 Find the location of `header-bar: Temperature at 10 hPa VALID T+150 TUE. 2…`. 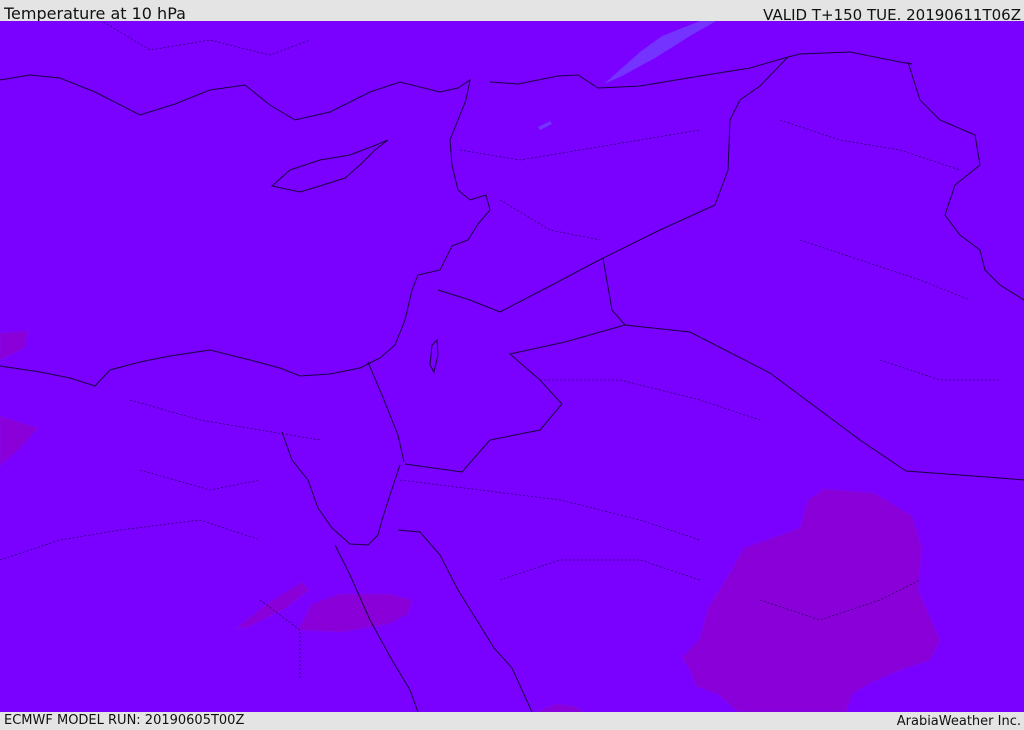

header-bar: Temperature at 10 hPa VALID T+150 TUE. 2… is located at coordinates (512, 12).